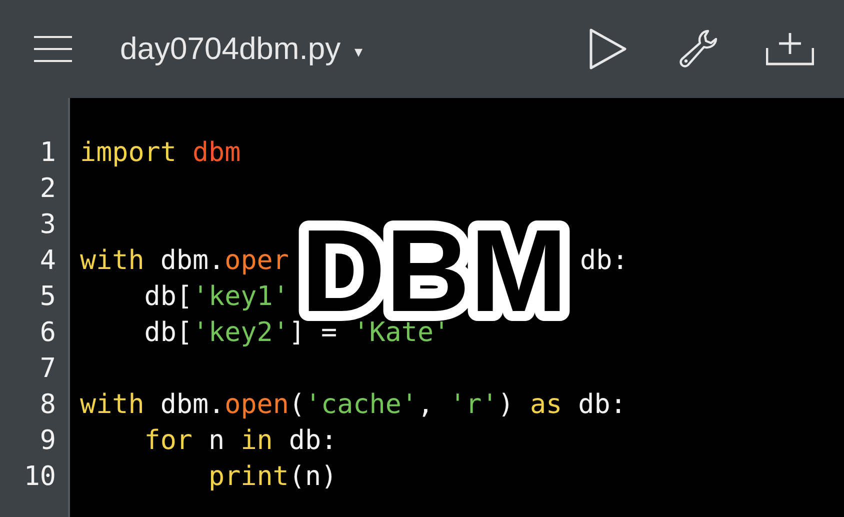 This screenshot has width=844, height=517. Describe the element at coordinates (353, 405) in the screenshot. I see `code-text: with dbm.open('cache', 'r') as db:` at that location.